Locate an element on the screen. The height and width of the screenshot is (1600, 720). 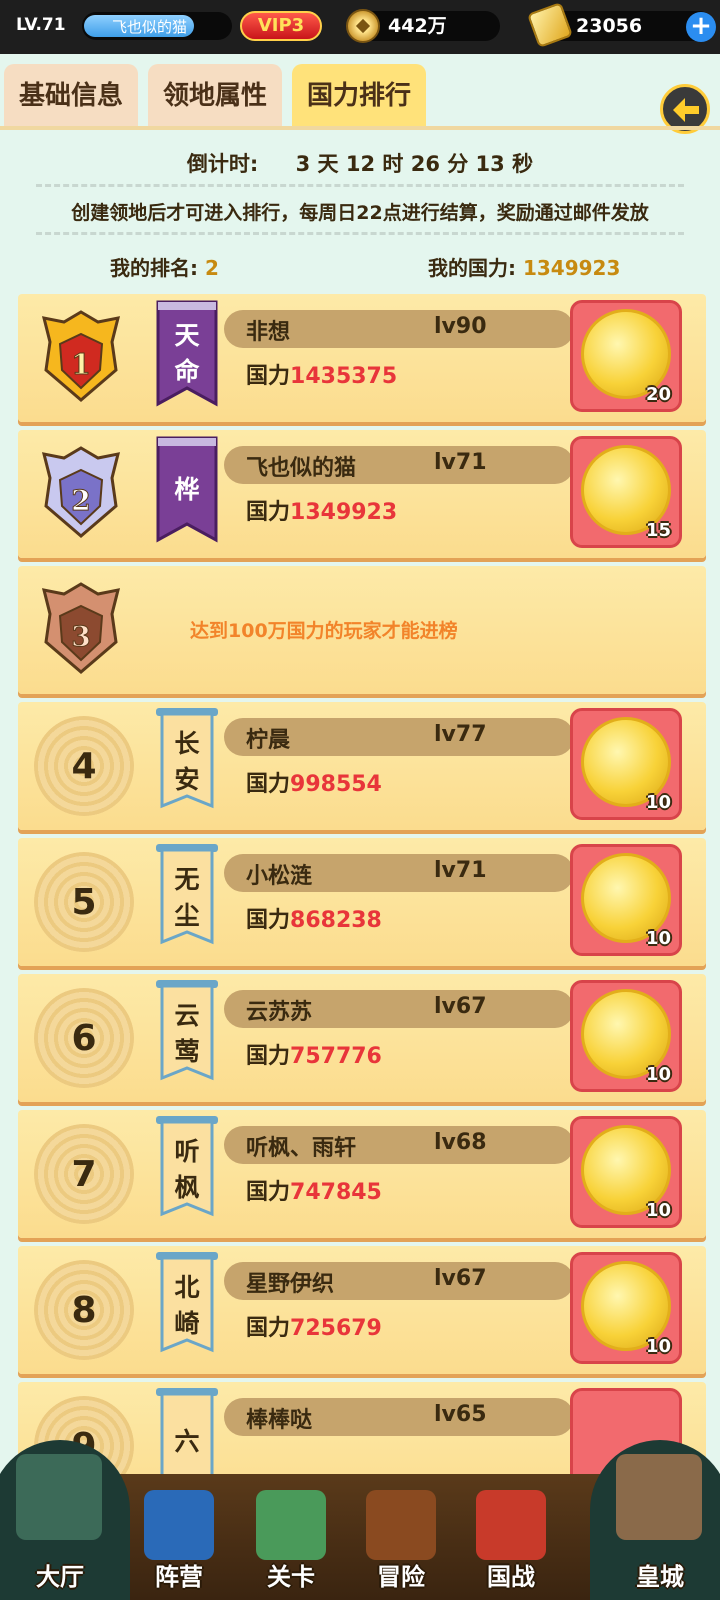
rank-medal-3-icon: 3 is located at coordinates (81, 628).